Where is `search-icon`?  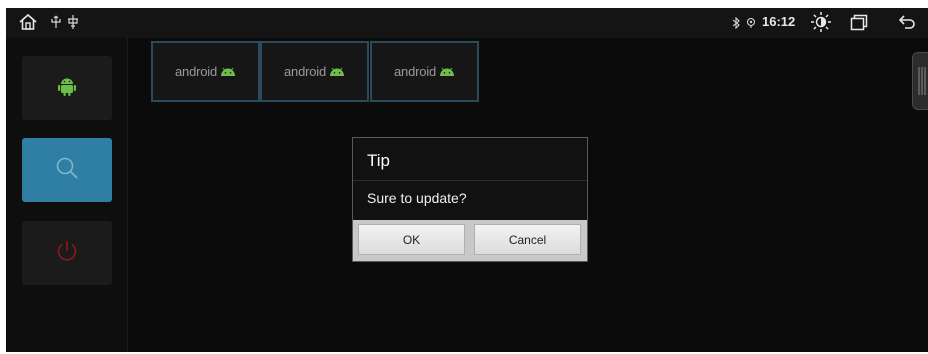 search-icon is located at coordinates (67, 170).